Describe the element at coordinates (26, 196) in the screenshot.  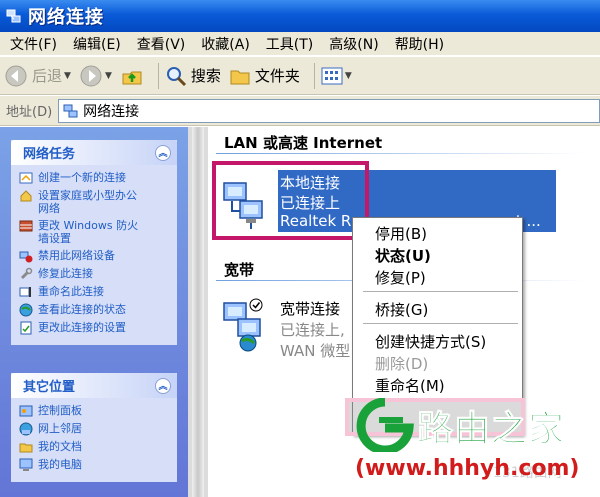
I see `home-network-icon` at that location.